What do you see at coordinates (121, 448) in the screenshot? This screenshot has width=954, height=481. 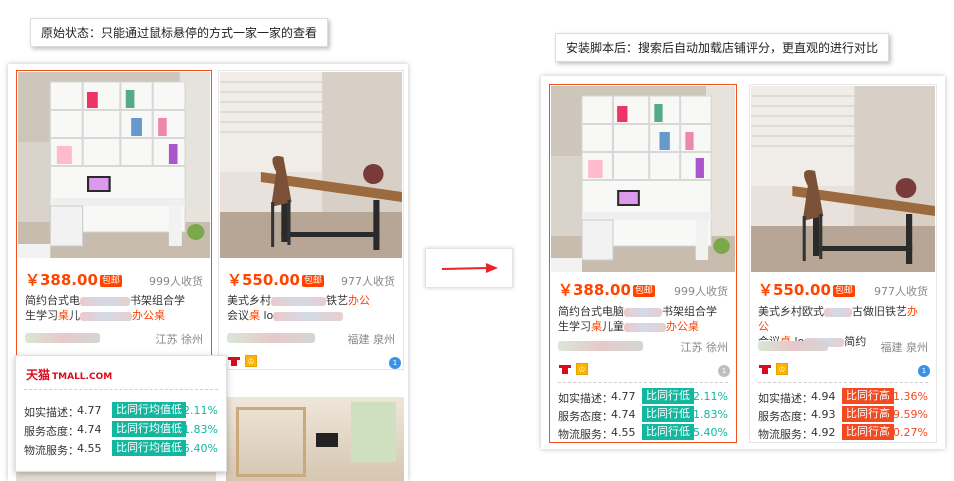 I see `score-row: 物流服务： 4.55 比同行均值低 5.40%` at bounding box center [121, 448].